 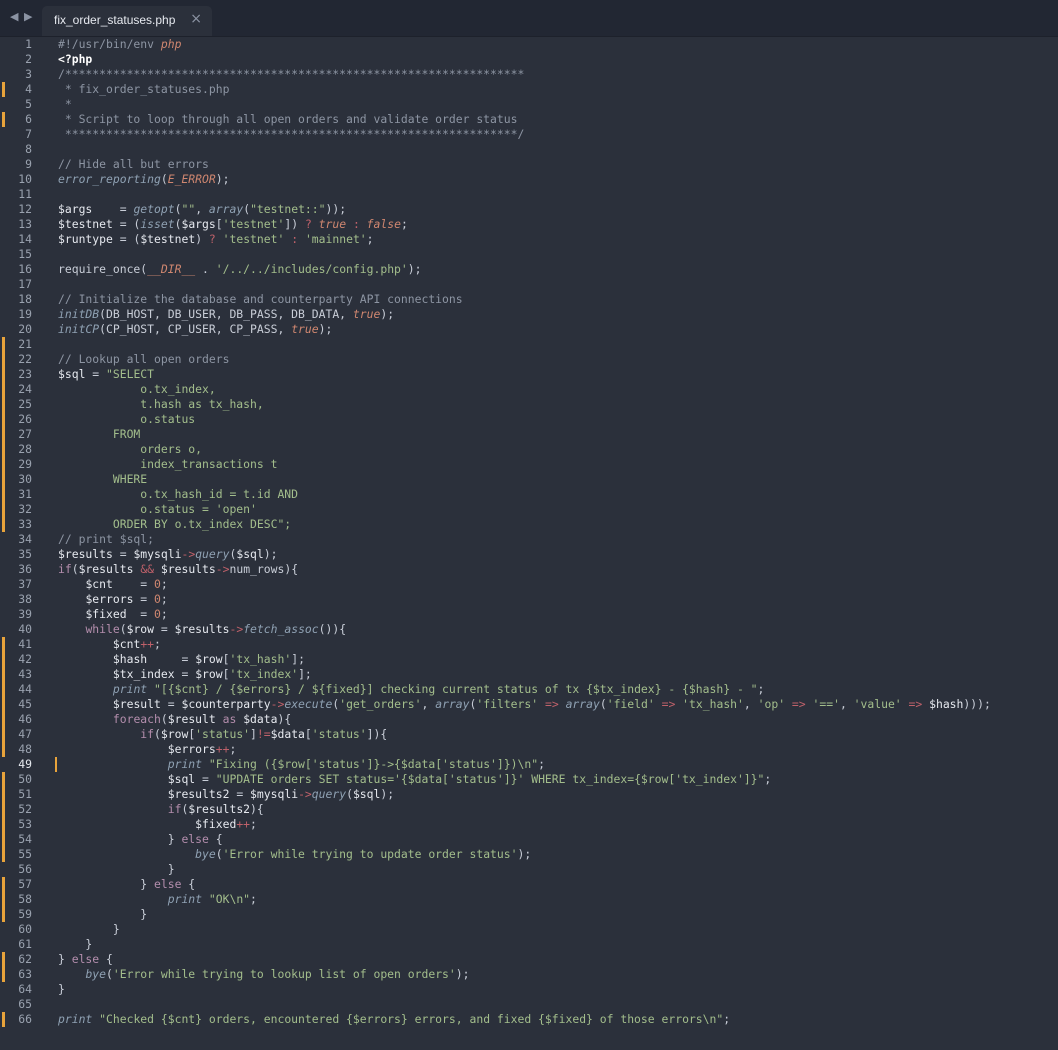 I want to click on code-text: } else {, so click(x=85, y=959).